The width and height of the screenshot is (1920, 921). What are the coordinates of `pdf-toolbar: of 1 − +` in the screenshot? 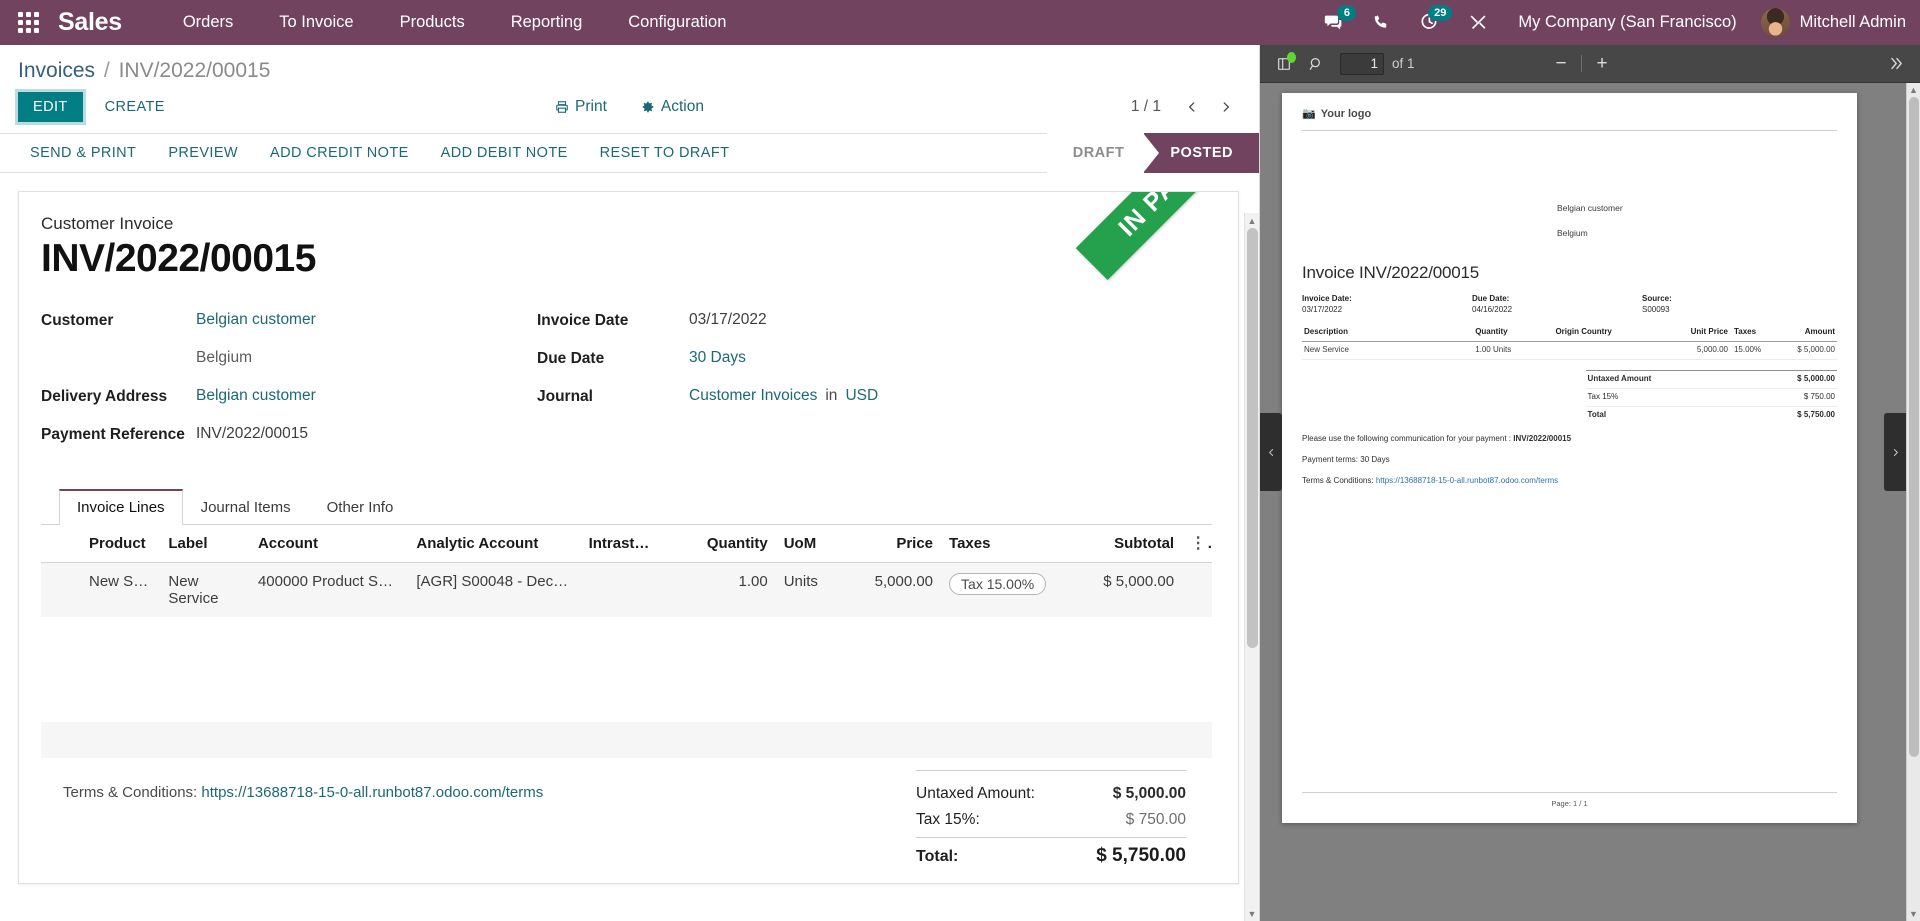 It's located at (1590, 64).